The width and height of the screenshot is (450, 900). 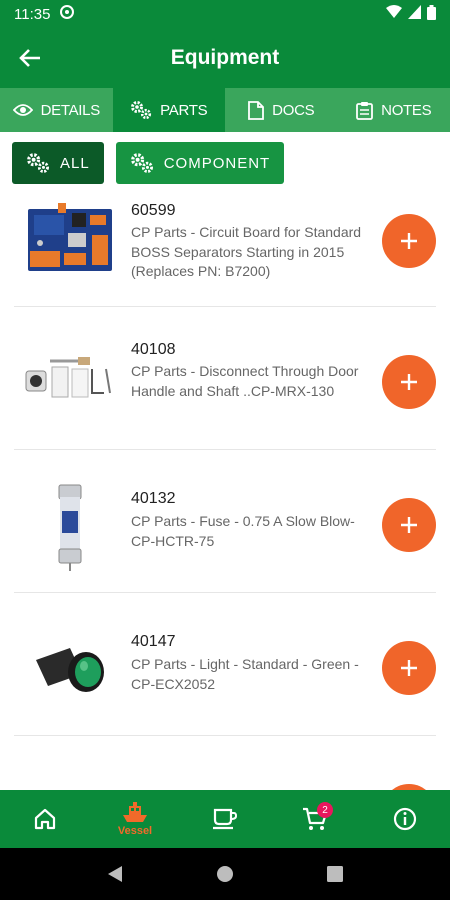 What do you see at coordinates (414, 14) in the screenshot?
I see `signal-icon` at bounding box center [414, 14].